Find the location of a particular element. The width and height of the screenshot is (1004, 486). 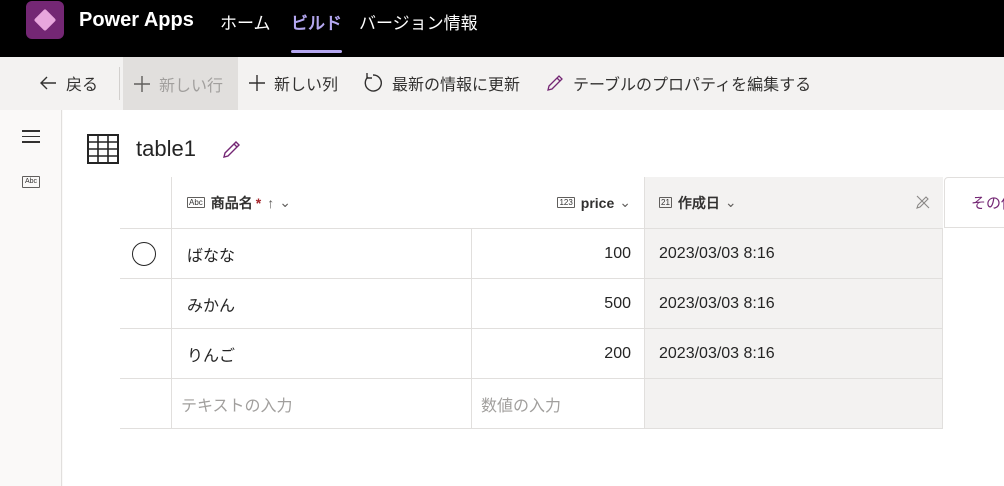

text-field-icon: Abc is located at coordinates (31, 182).